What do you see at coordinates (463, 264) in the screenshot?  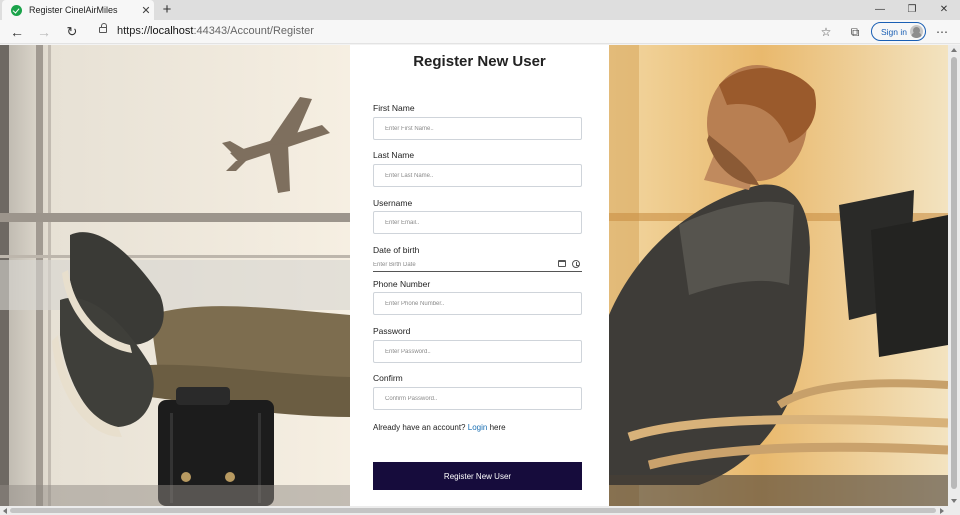 I see `date-of-birth-input` at bounding box center [463, 264].